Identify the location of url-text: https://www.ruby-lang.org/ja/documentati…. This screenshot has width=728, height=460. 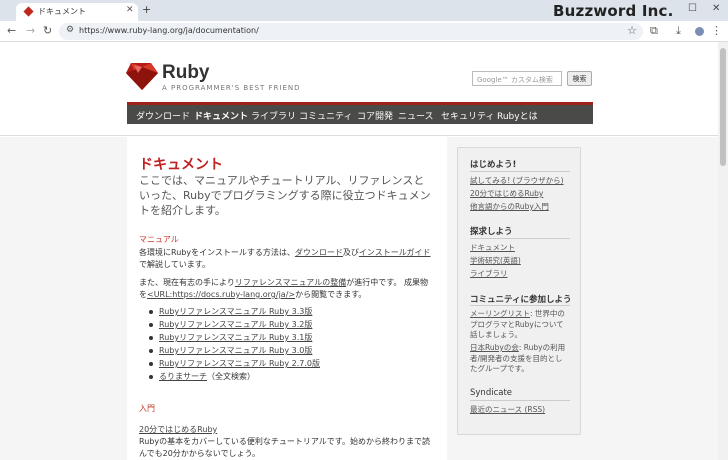
(169, 30).